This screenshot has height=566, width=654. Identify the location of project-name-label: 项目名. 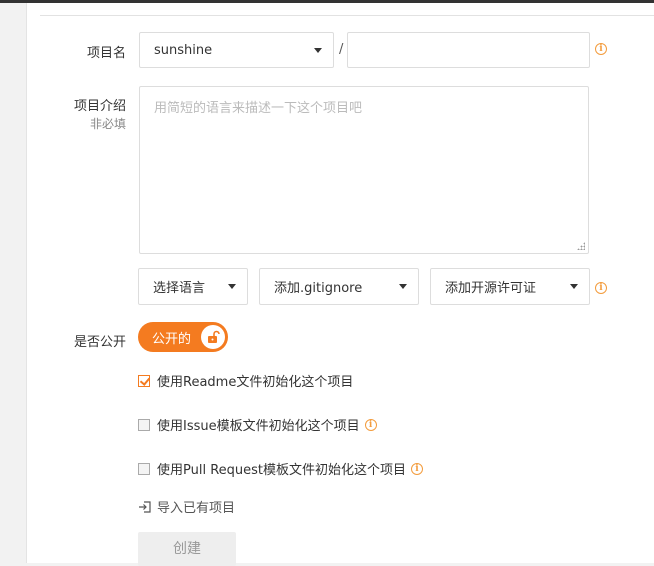
(106, 53).